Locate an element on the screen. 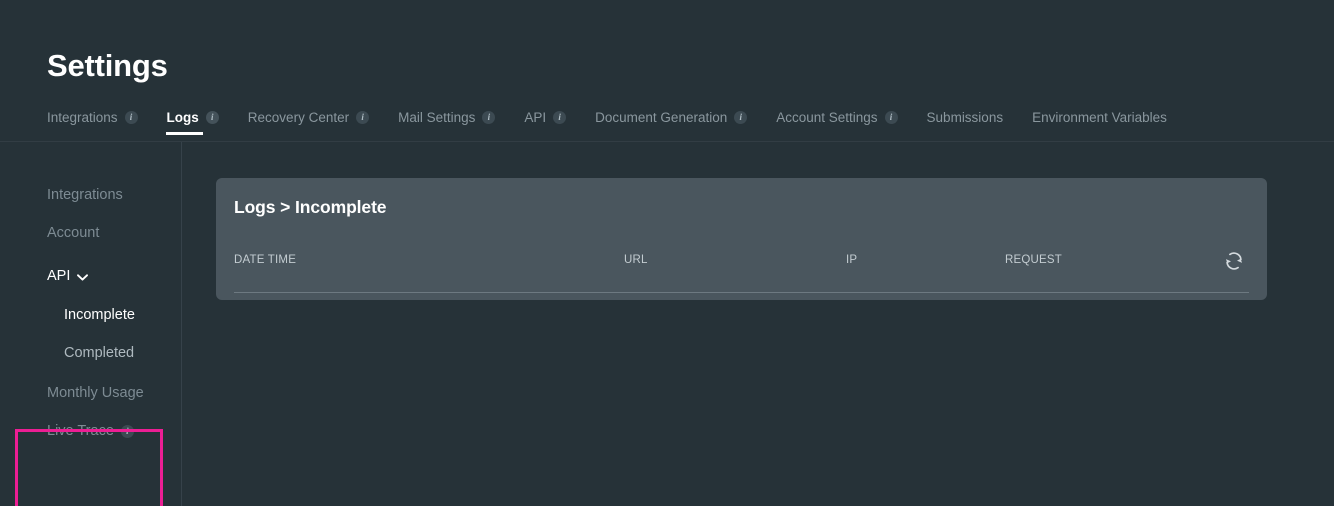 This screenshot has height=506, width=1334. sidebar-item-incomplete: Incomplete is located at coordinates (99, 315).